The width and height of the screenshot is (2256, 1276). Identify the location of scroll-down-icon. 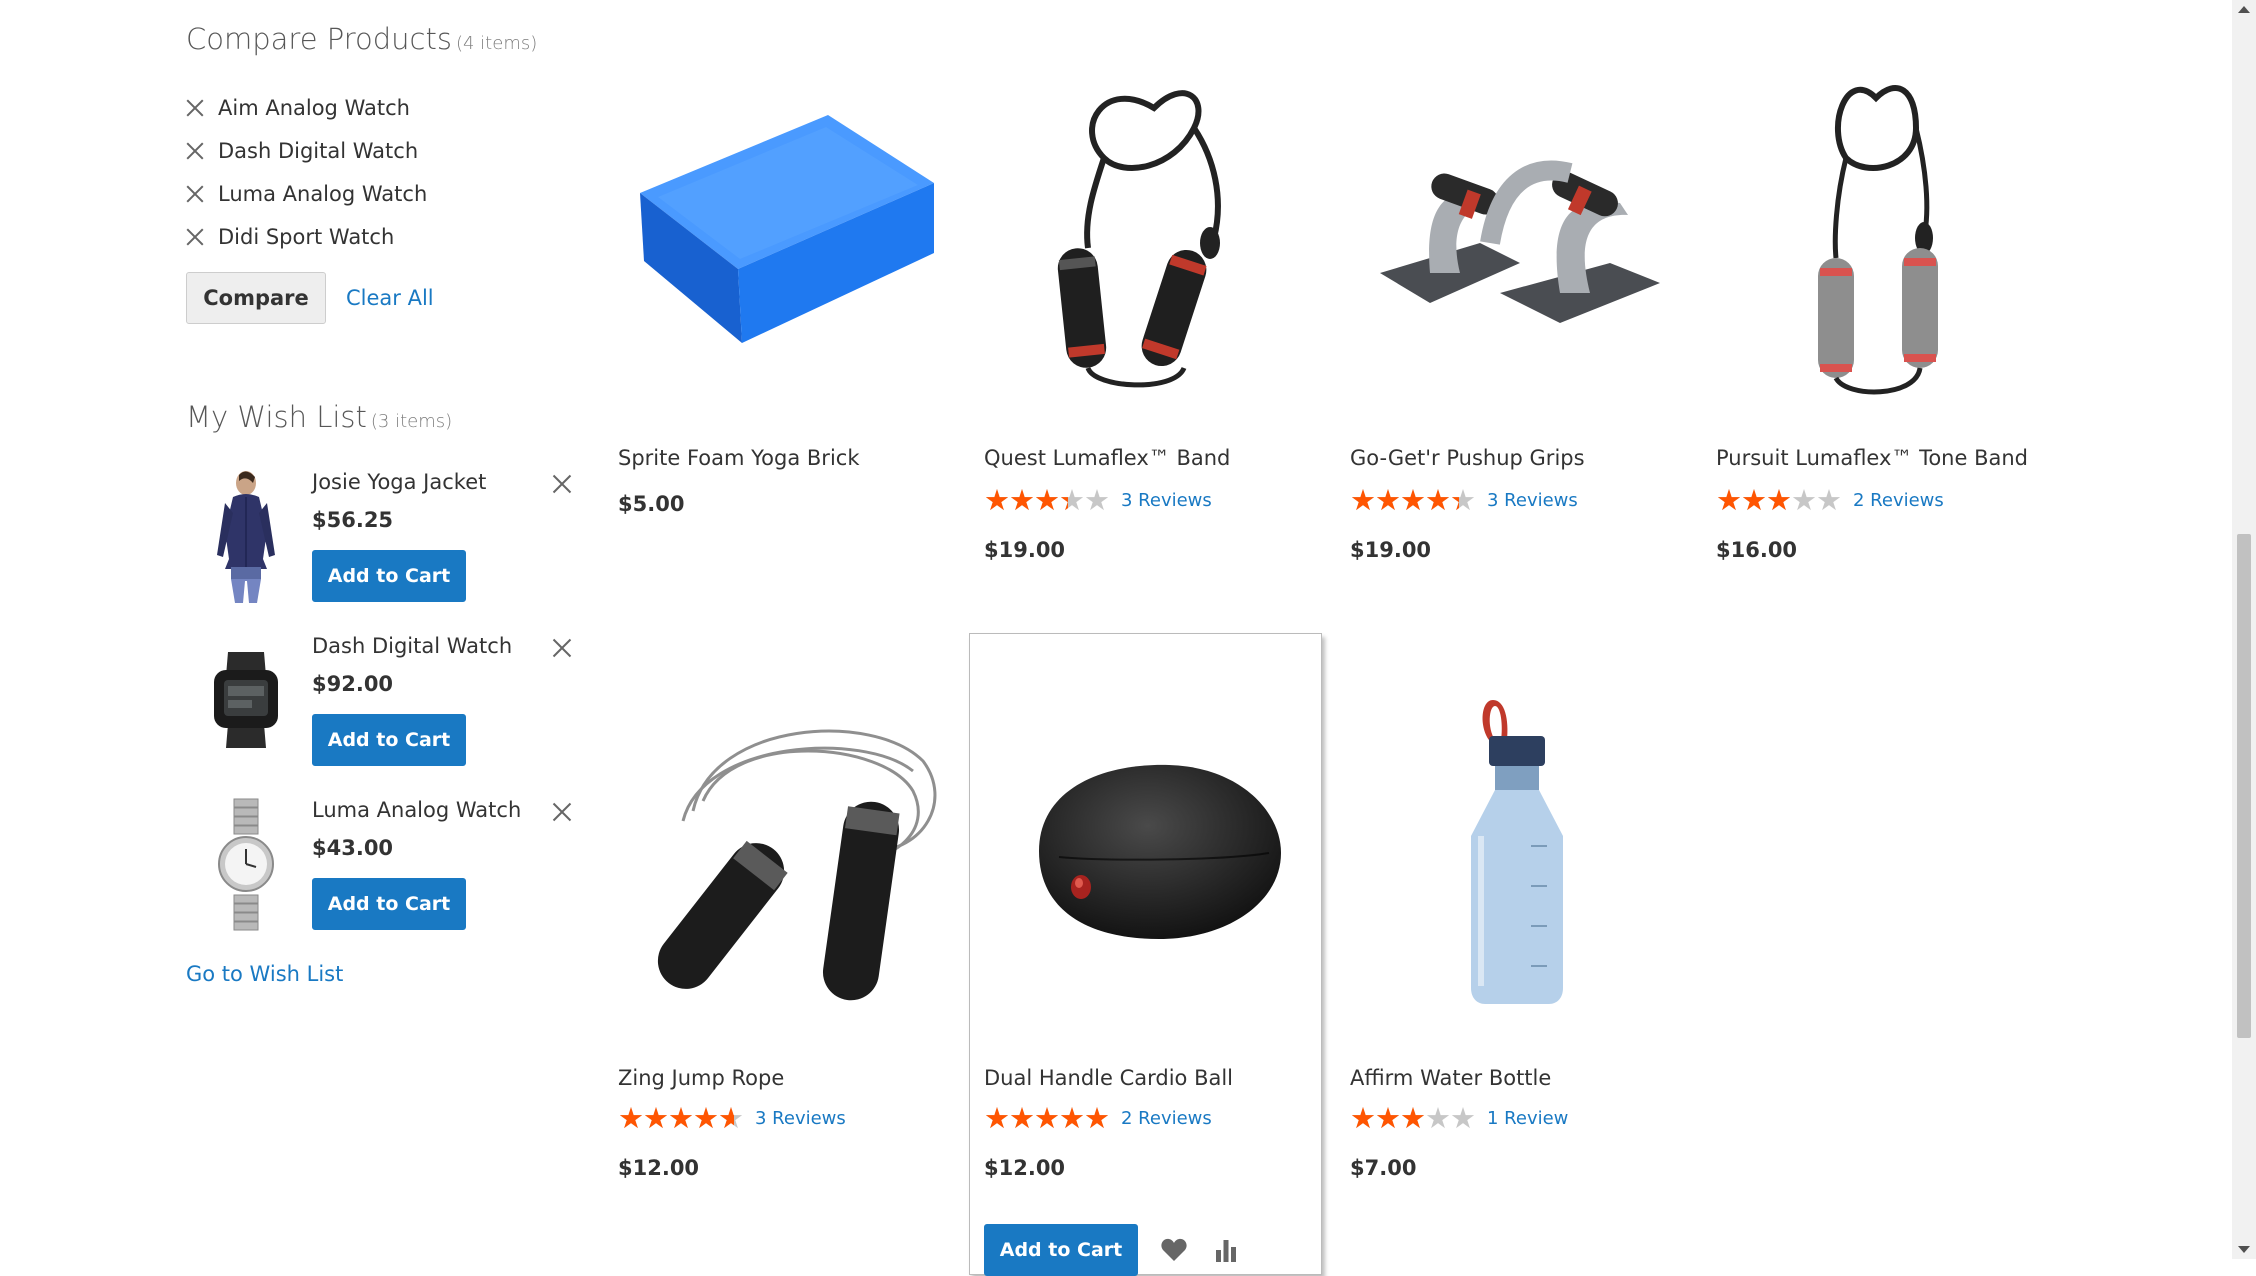
(2244, 1249).